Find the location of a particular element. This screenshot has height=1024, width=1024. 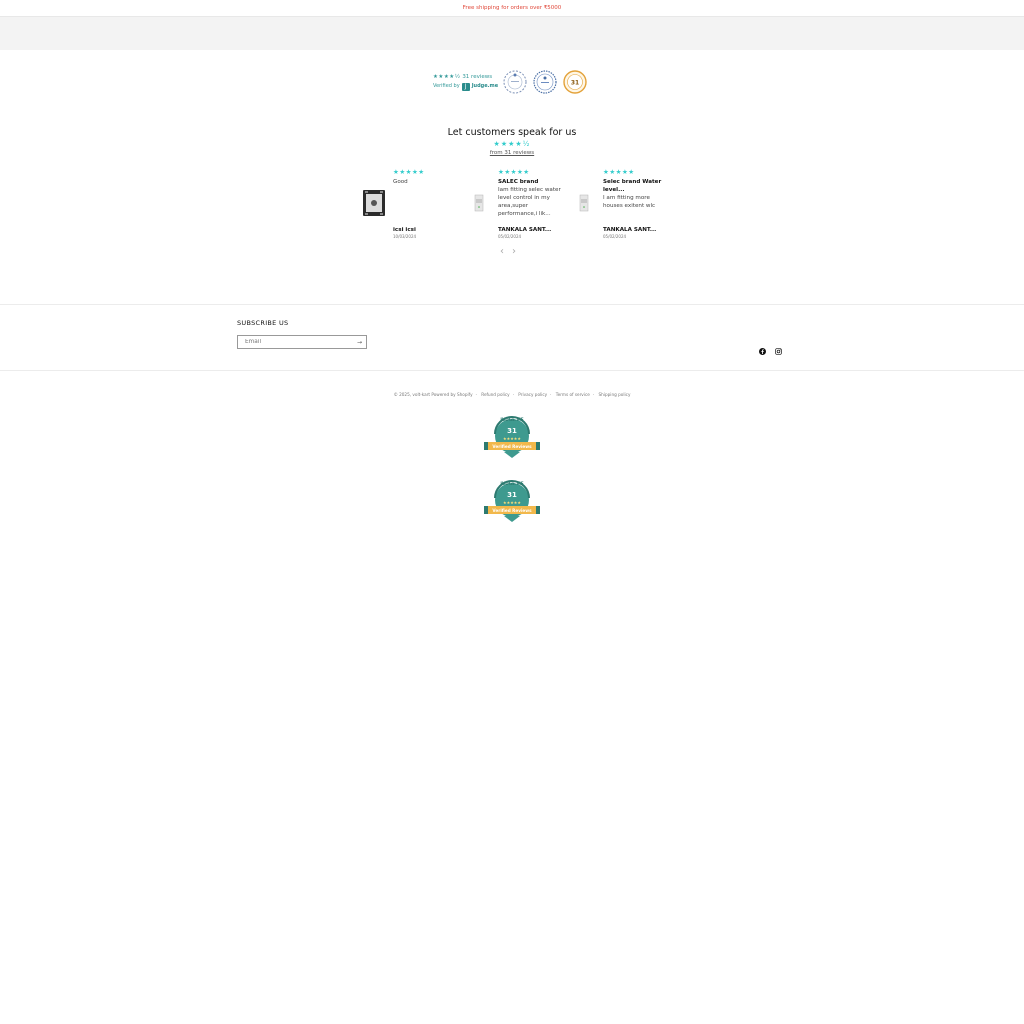

refund-policy-link: Refund policy is located at coordinates (495, 394).